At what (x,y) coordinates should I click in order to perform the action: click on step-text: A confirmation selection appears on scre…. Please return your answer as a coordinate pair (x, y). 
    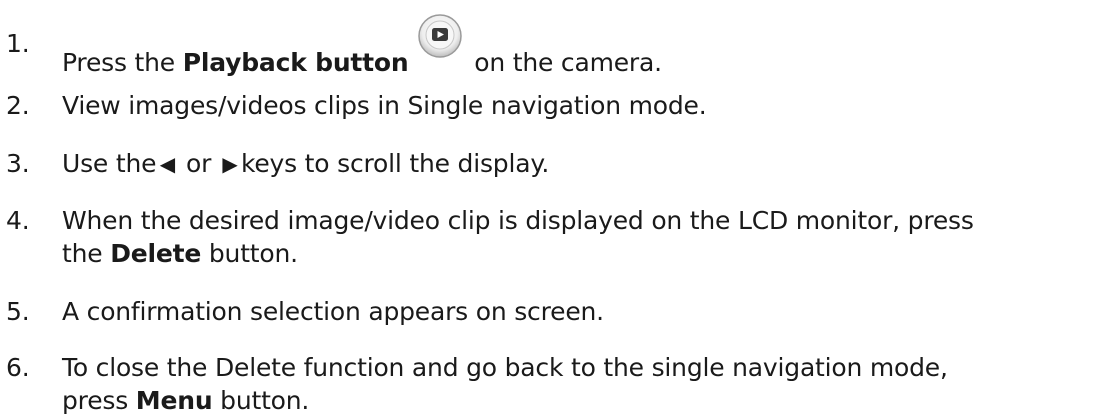
    Looking at the image, I should click on (333, 311).